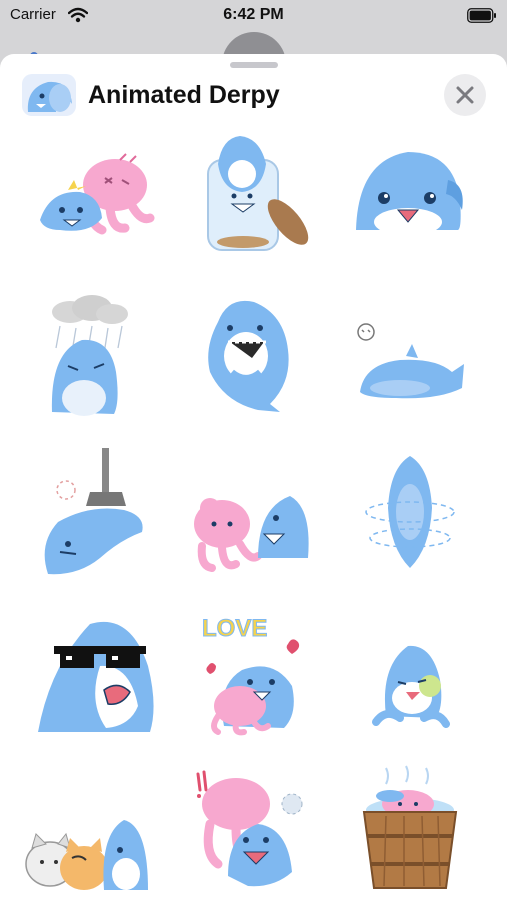 The width and height of the screenshot is (507, 900). What do you see at coordinates (253, 829) in the screenshot?
I see `sticker-octopus-surprise` at bounding box center [253, 829].